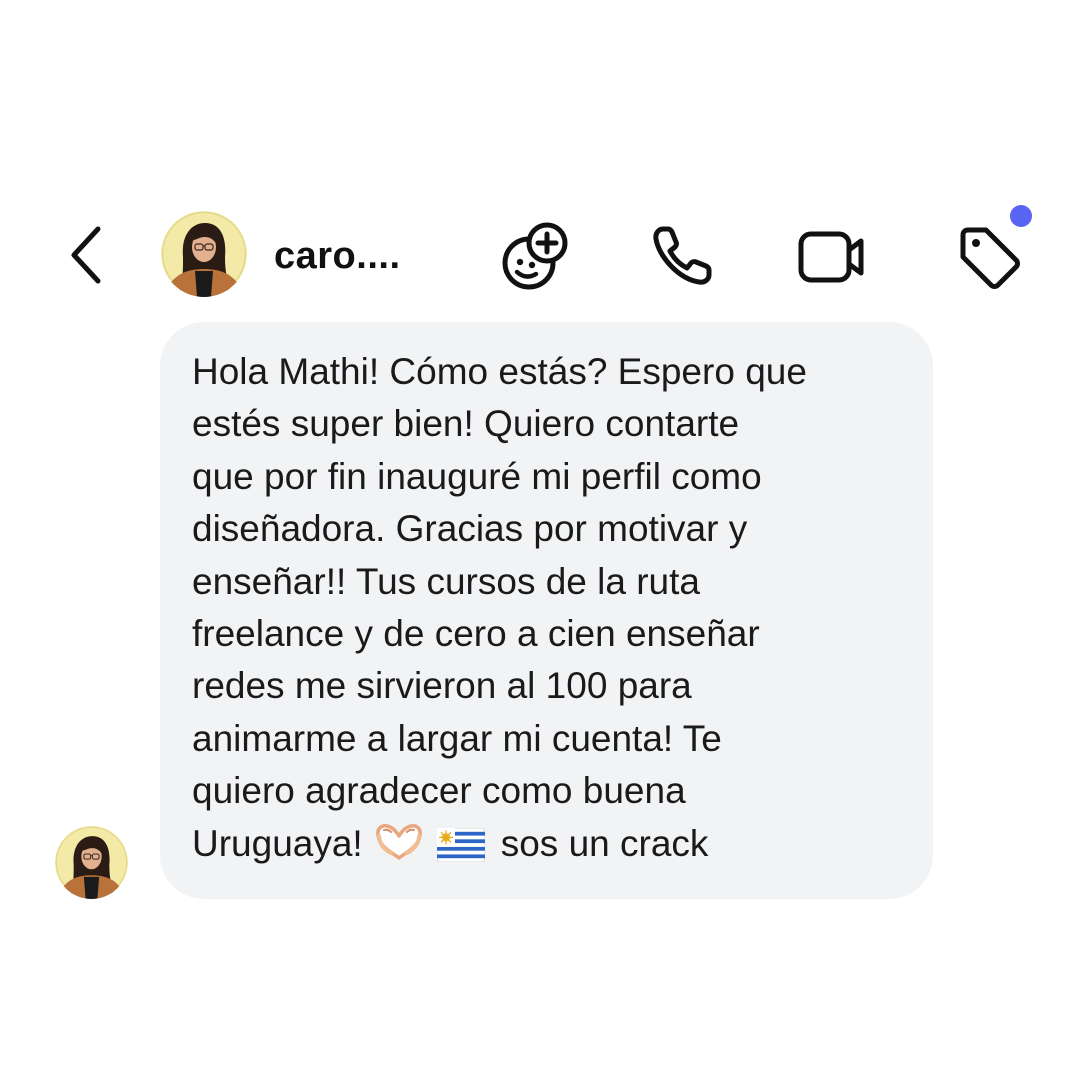 The image size is (1080, 1080). I want to click on phone-icon, so click(682, 255).